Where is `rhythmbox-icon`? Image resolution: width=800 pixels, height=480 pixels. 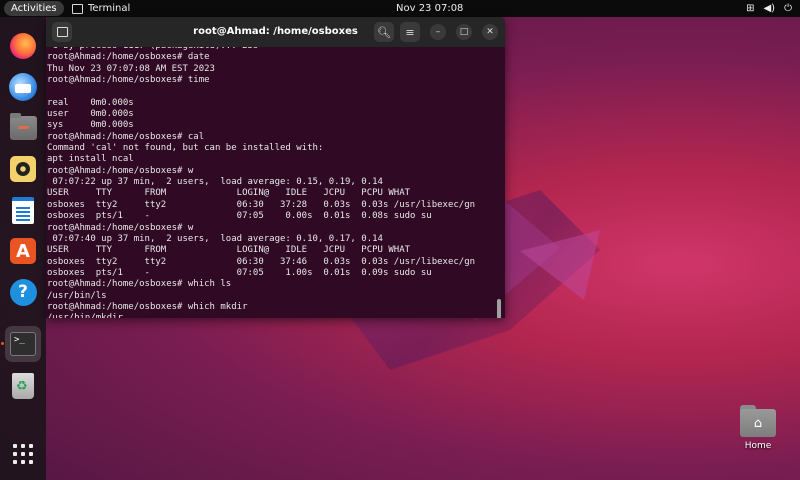 rhythmbox-icon is located at coordinates (23, 169).